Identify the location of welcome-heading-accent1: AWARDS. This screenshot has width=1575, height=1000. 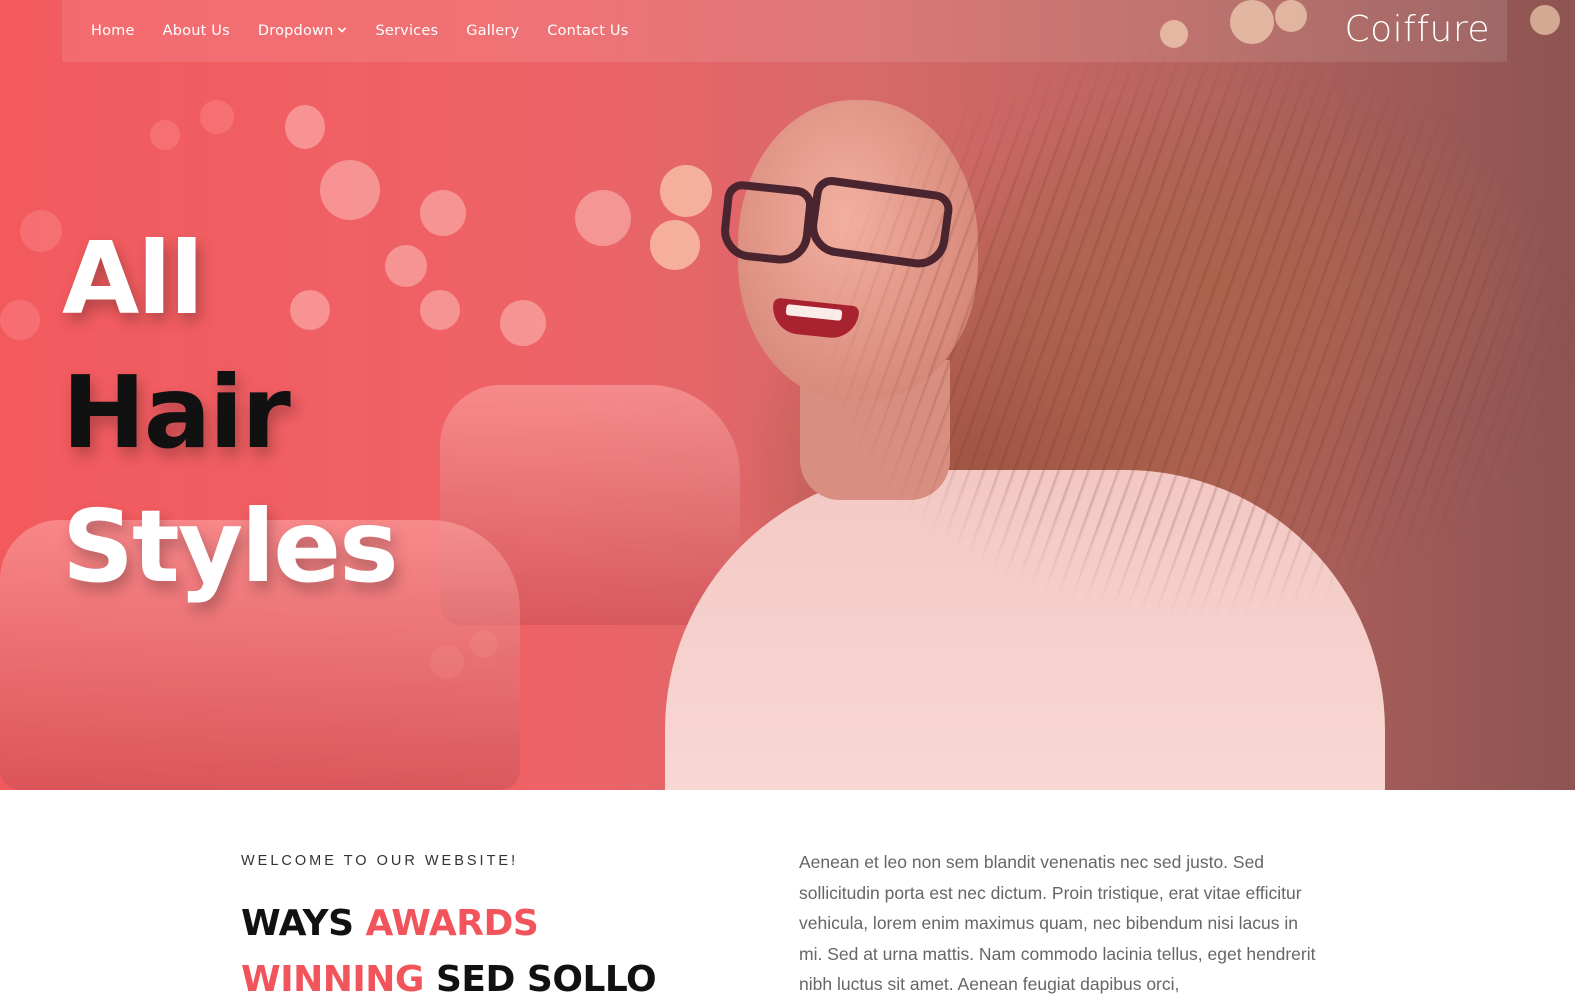
(452, 923).